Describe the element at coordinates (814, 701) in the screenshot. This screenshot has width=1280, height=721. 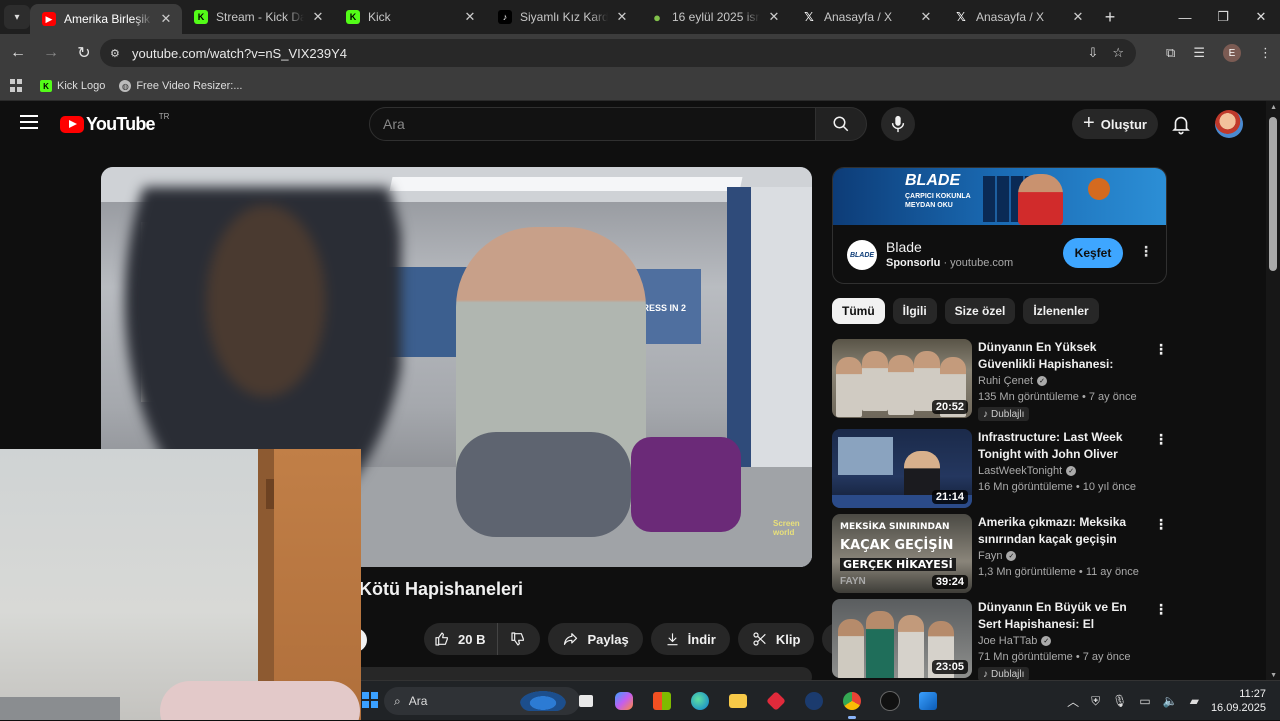
I see `steam-icon` at that location.